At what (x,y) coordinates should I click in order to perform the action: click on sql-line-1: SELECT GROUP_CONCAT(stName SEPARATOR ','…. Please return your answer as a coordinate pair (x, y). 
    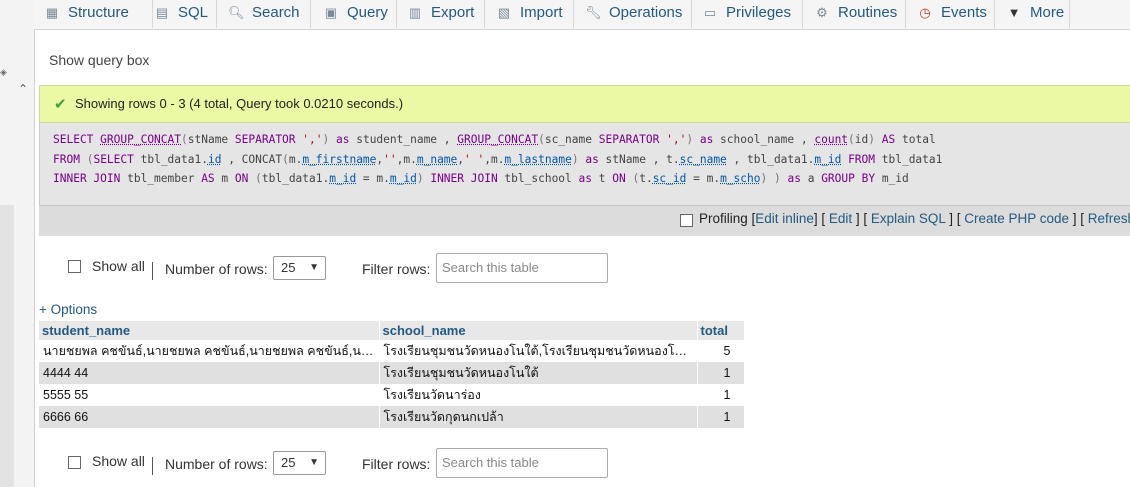
    Looking at the image, I should click on (494, 139).